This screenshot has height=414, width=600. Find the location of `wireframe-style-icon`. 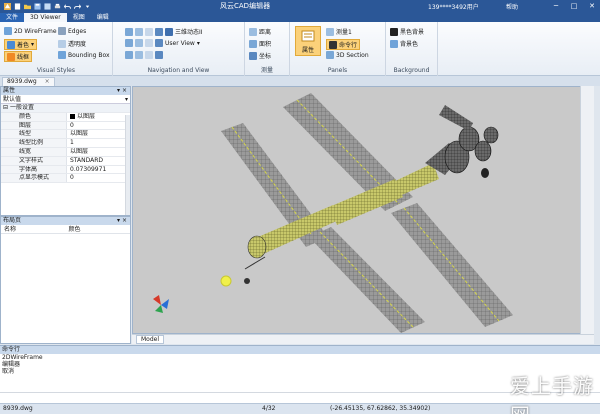

wireframe-style-icon is located at coordinates (11, 56).